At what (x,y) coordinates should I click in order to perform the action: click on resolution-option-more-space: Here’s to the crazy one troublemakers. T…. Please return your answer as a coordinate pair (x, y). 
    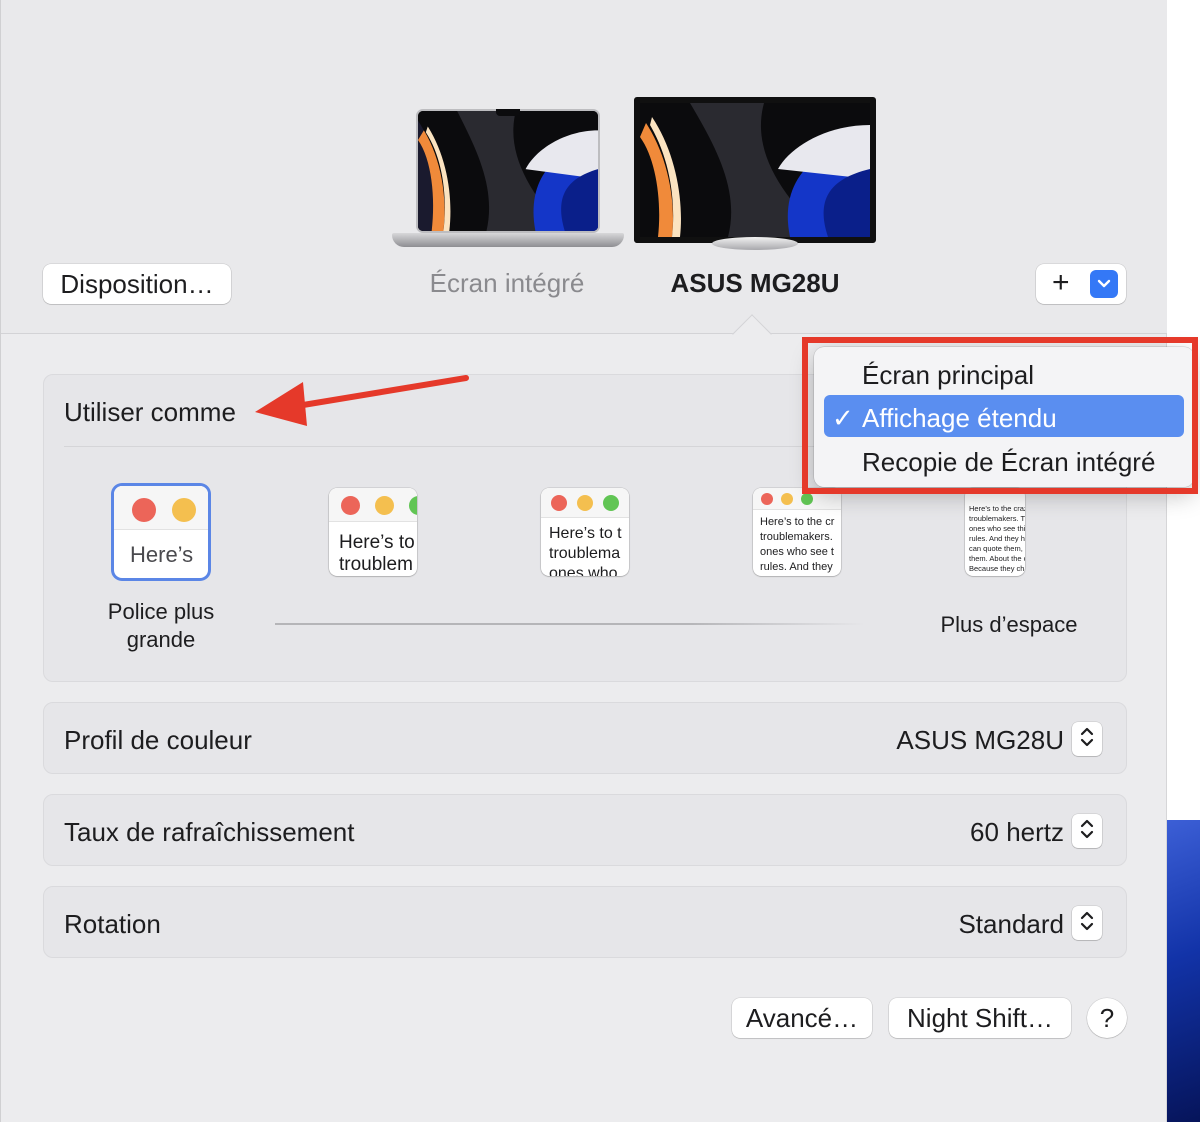
    Looking at the image, I should click on (995, 532).